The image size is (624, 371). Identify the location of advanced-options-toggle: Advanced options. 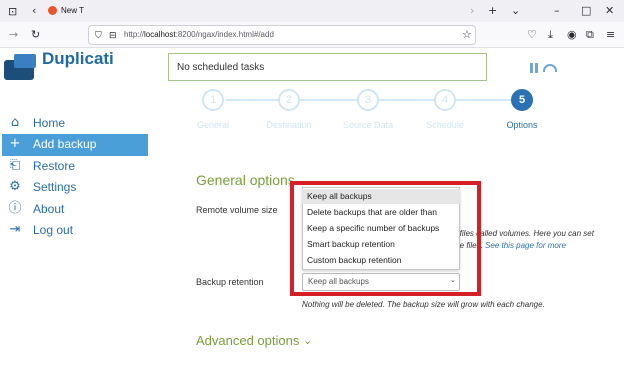
(247, 340).